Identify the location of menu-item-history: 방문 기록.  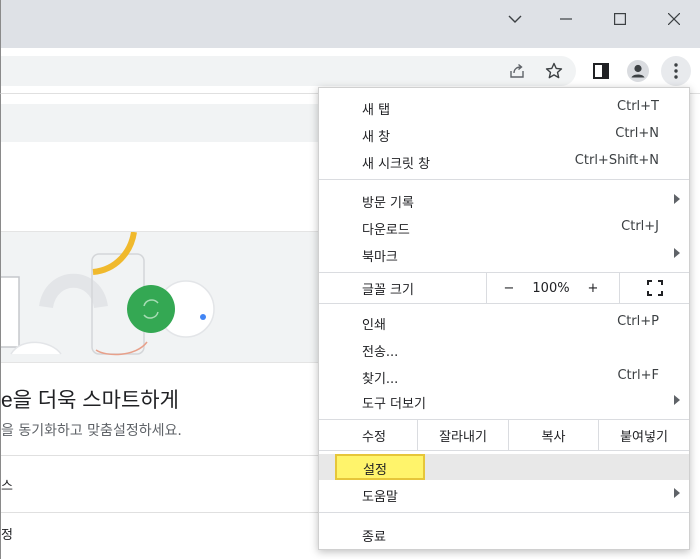
(504, 200).